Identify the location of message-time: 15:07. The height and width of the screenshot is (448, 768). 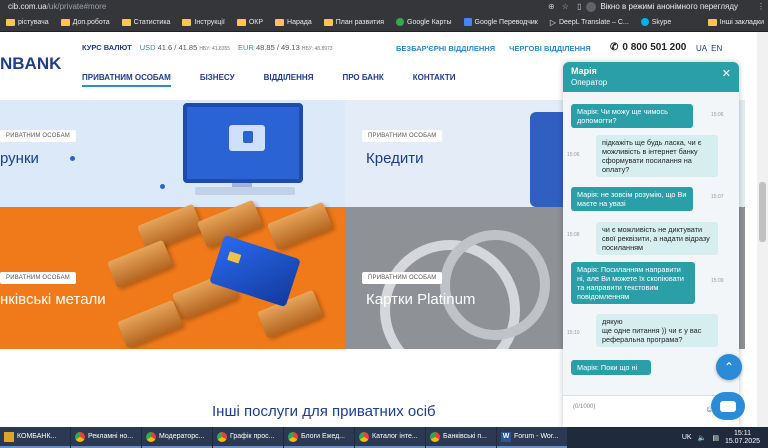
(717, 197).